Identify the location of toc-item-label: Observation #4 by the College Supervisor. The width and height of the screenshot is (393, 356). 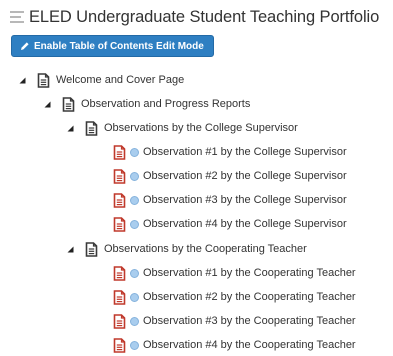
(245, 224).